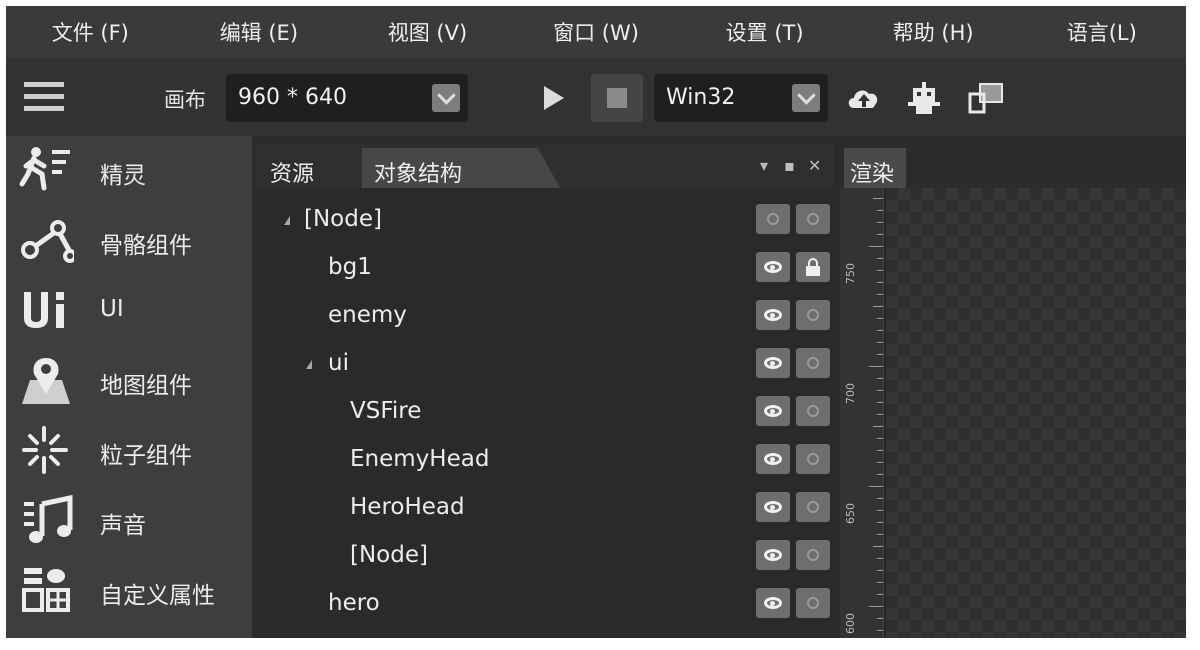 This screenshot has width=1200, height=650. I want to click on panel-dropdown-icon: ▾, so click(764, 165).